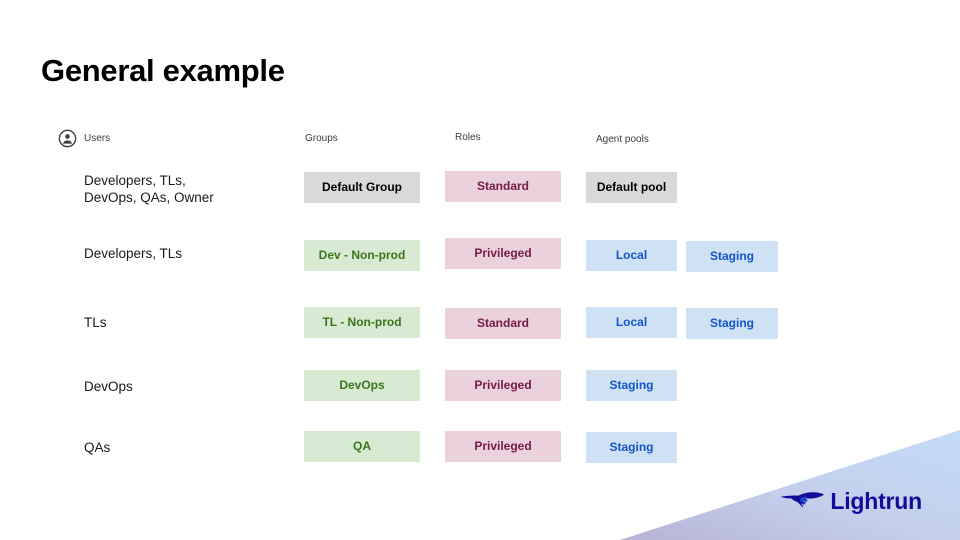 This screenshot has width=960, height=540. I want to click on user-account-icon, so click(67, 138).